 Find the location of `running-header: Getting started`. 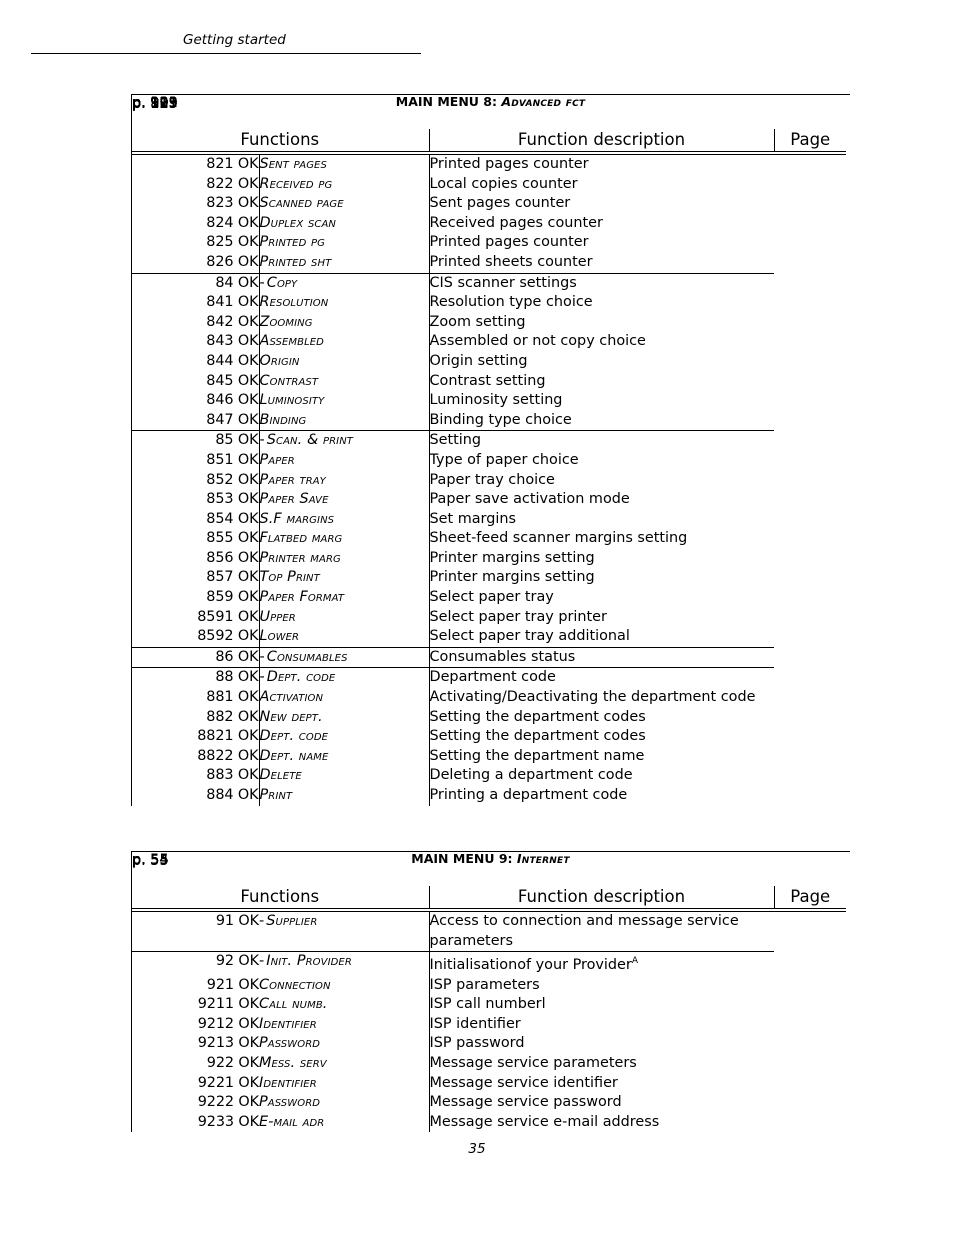

running-header: Getting started is located at coordinates (226, 42).